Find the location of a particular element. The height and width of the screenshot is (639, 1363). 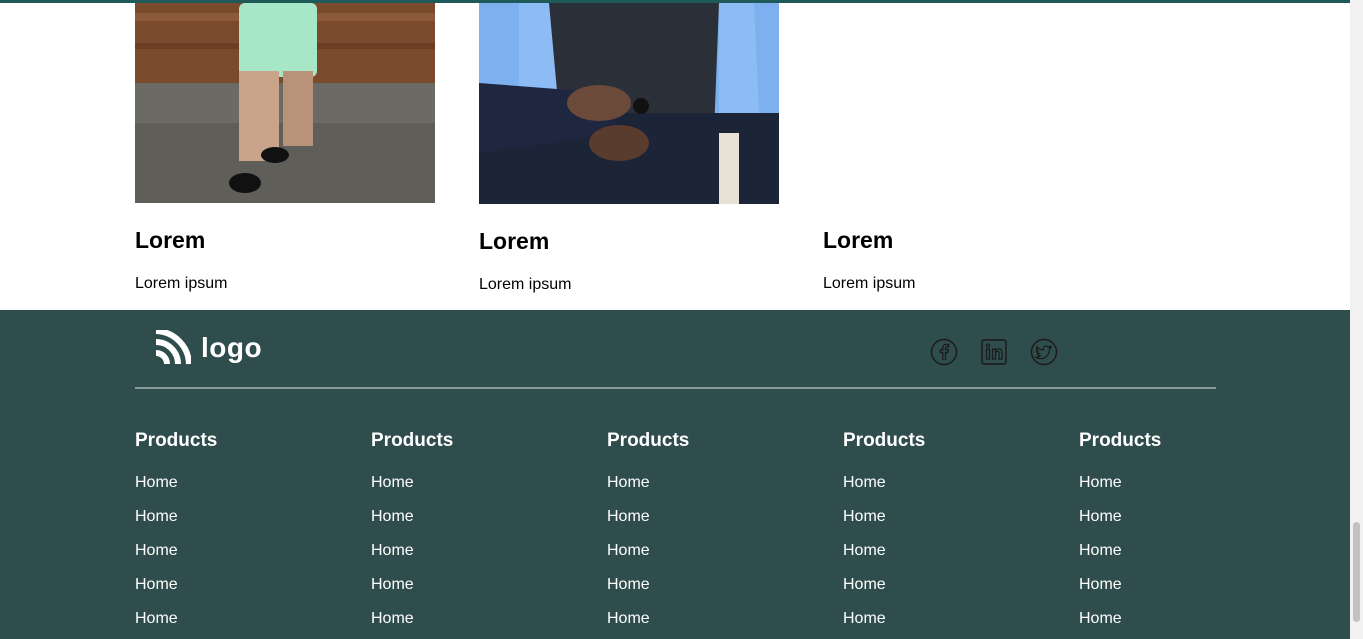

scrollbar-thumb is located at coordinates (1356, 572).